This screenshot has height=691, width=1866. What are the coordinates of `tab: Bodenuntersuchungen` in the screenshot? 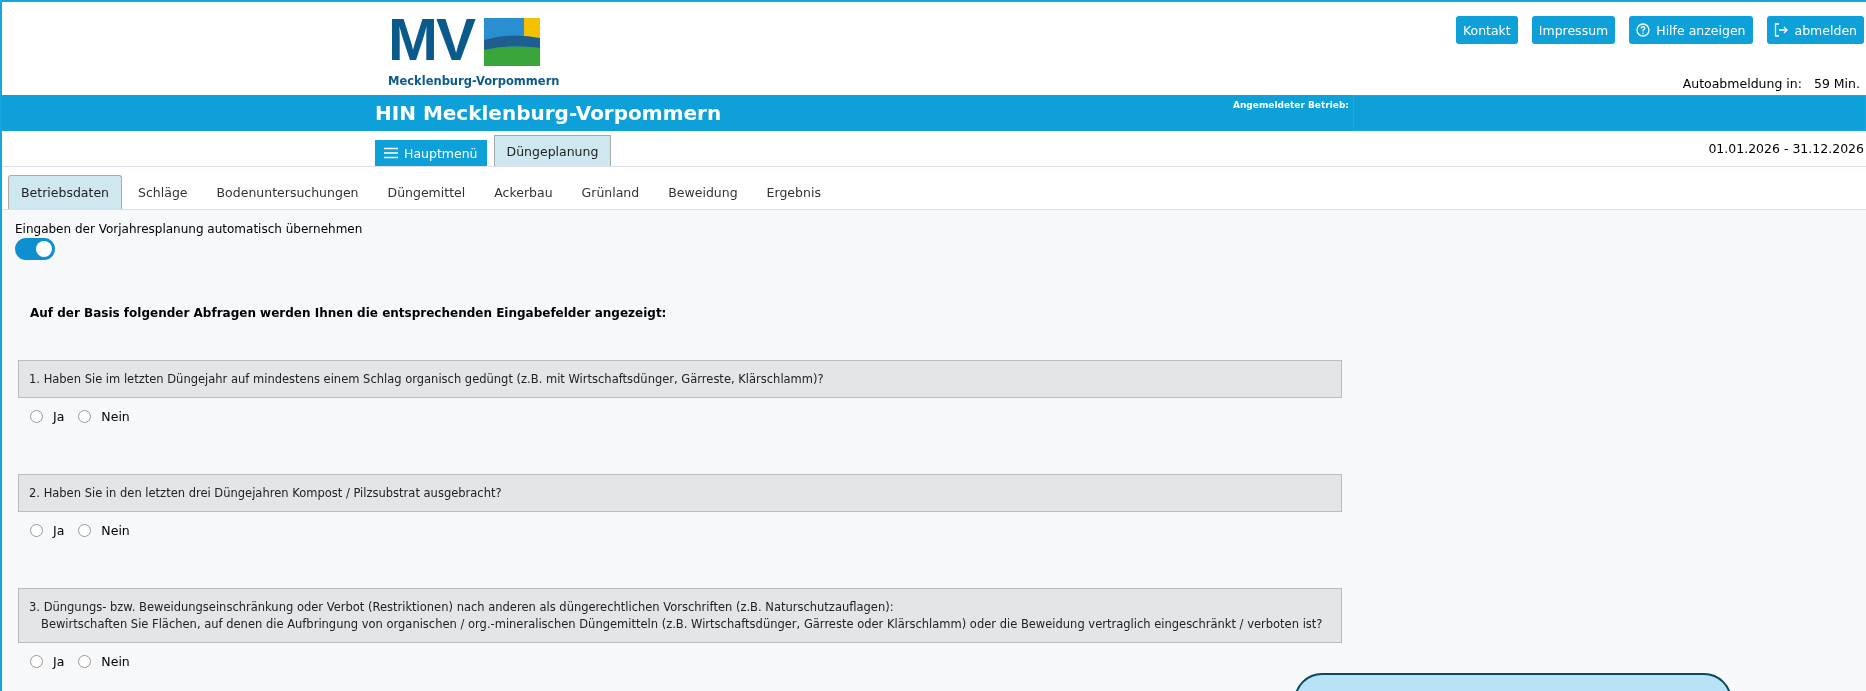 It's located at (287, 192).